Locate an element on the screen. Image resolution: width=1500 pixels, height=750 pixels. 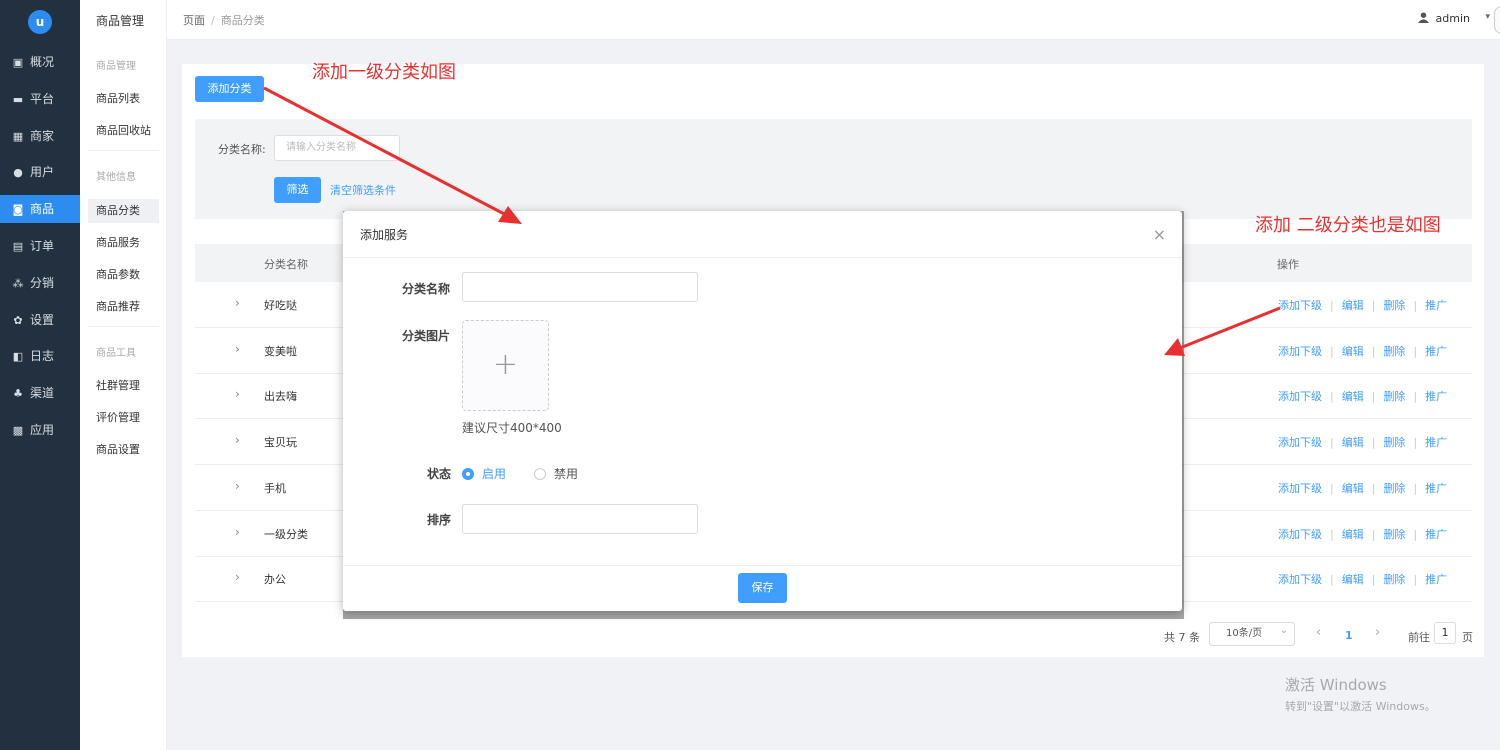
arrow-line-level1 is located at coordinates (386, 152).